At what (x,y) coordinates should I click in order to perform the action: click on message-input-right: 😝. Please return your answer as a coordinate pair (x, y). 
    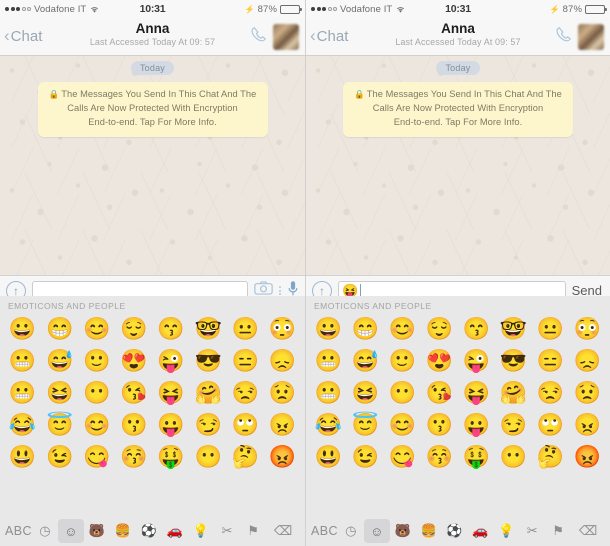
    Looking at the image, I should click on (452, 288).